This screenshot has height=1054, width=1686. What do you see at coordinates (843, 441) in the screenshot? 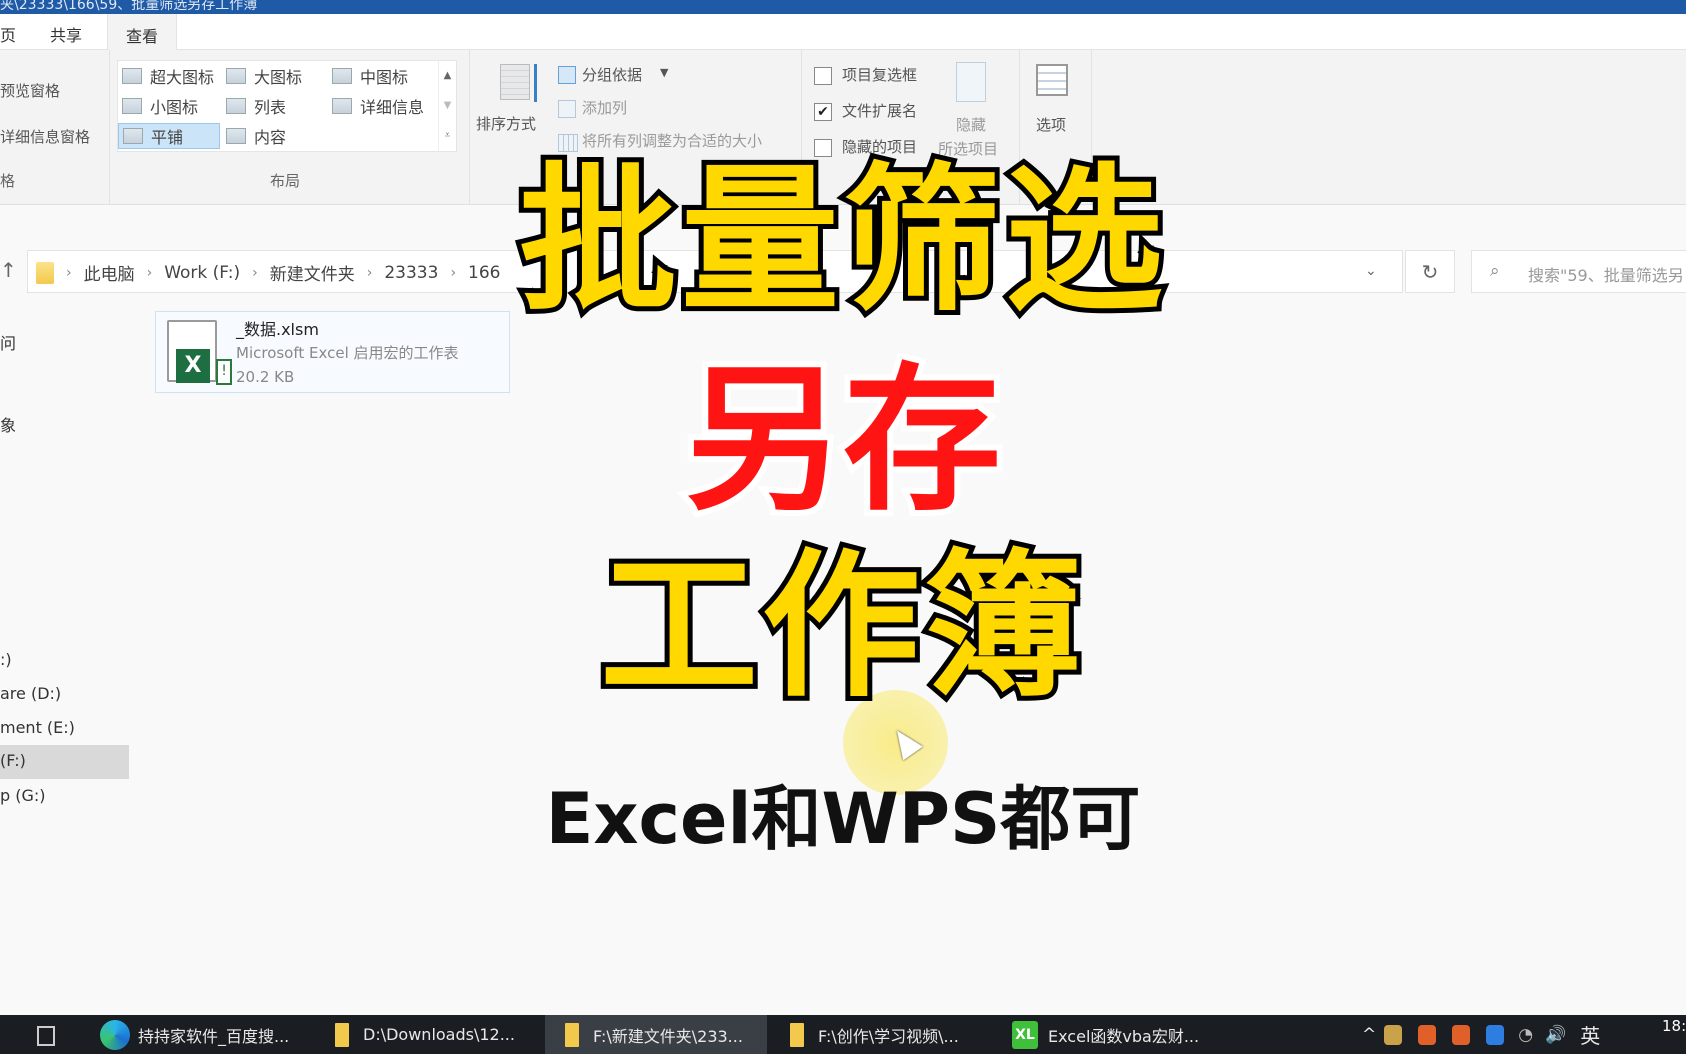
I see `overlay-title-line2: 另存` at bounding box center [843, 441].